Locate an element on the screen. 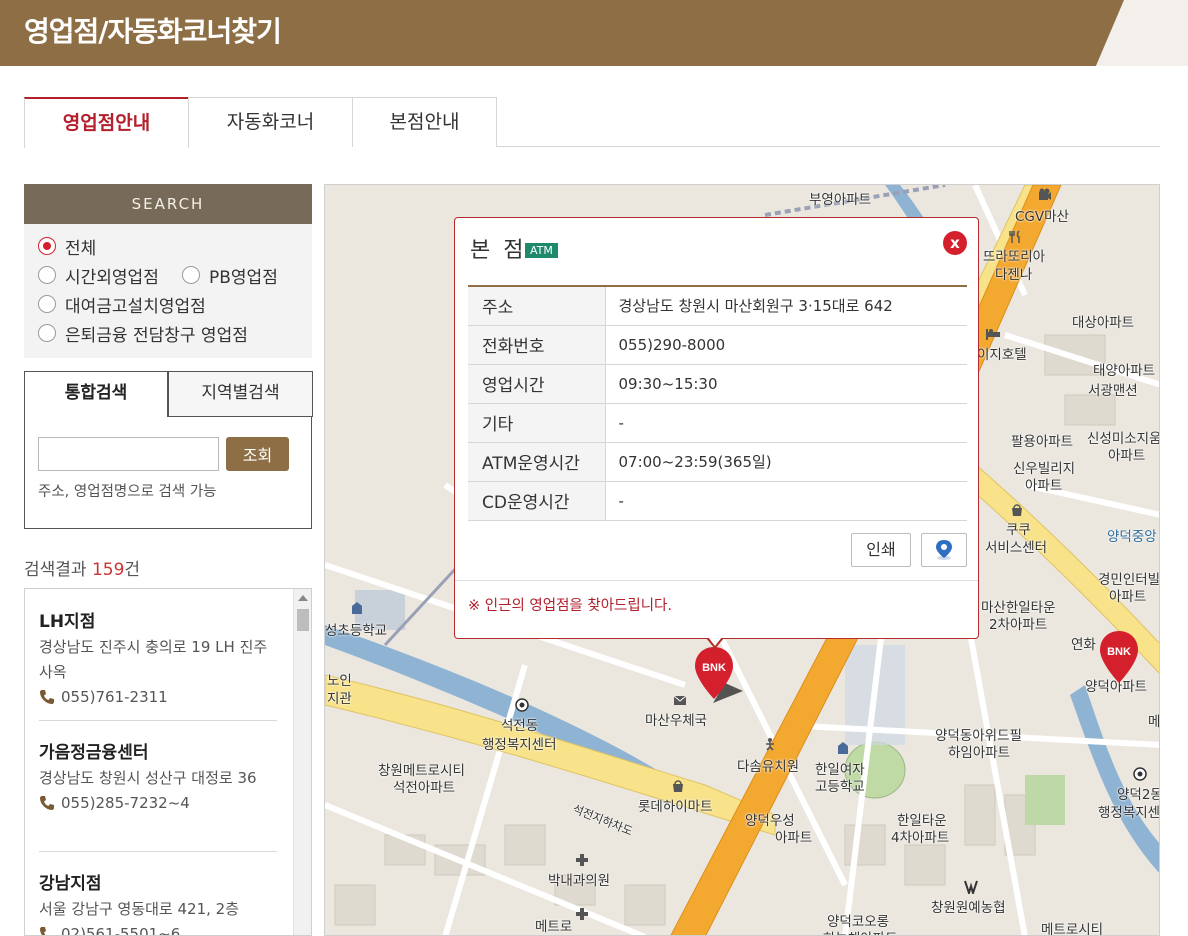 The height and width of the screenshot is (936, 1188). map-label: 마산우체국 is located at coordinates (676, 721).